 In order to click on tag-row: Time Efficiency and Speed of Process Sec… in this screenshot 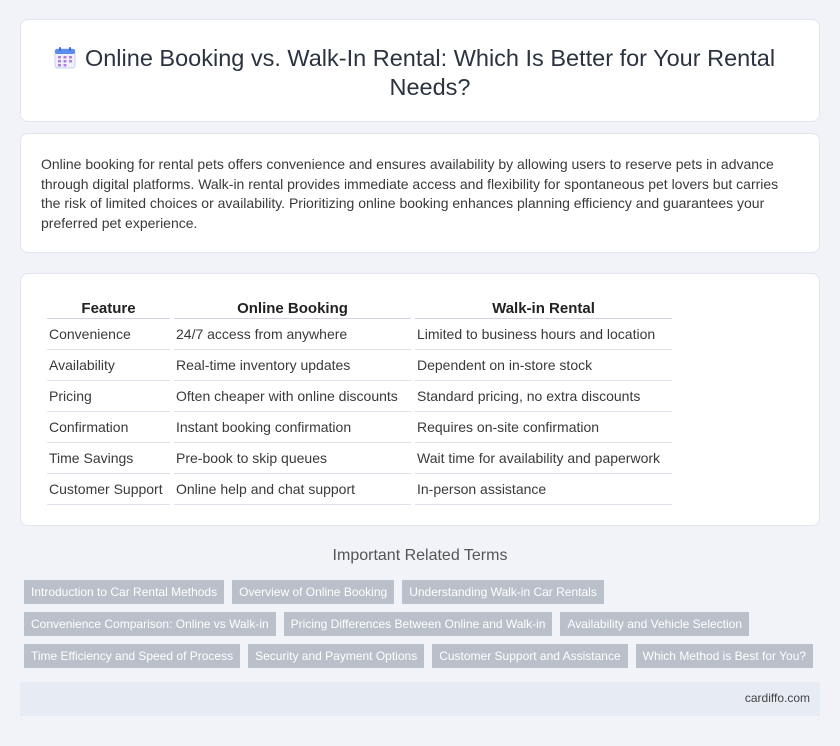, I will do `click(424, 656)`.